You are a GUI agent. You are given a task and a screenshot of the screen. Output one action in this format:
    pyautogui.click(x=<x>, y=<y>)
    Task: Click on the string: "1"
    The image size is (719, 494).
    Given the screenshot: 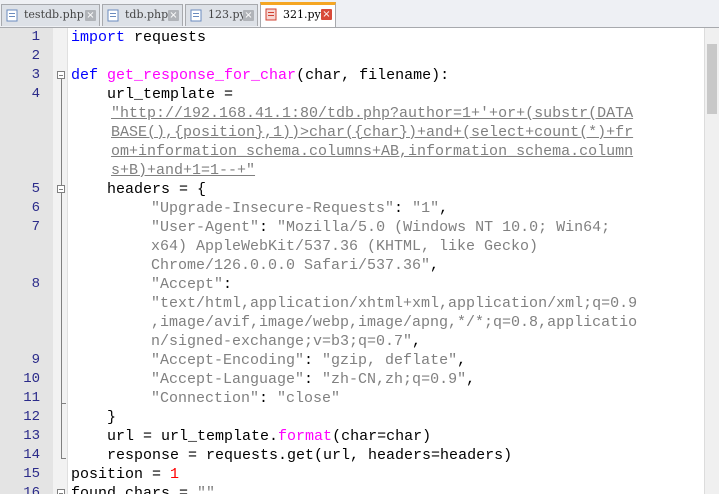 What is the action you would take?
    pyautogui.click(x=426, y=208)
    